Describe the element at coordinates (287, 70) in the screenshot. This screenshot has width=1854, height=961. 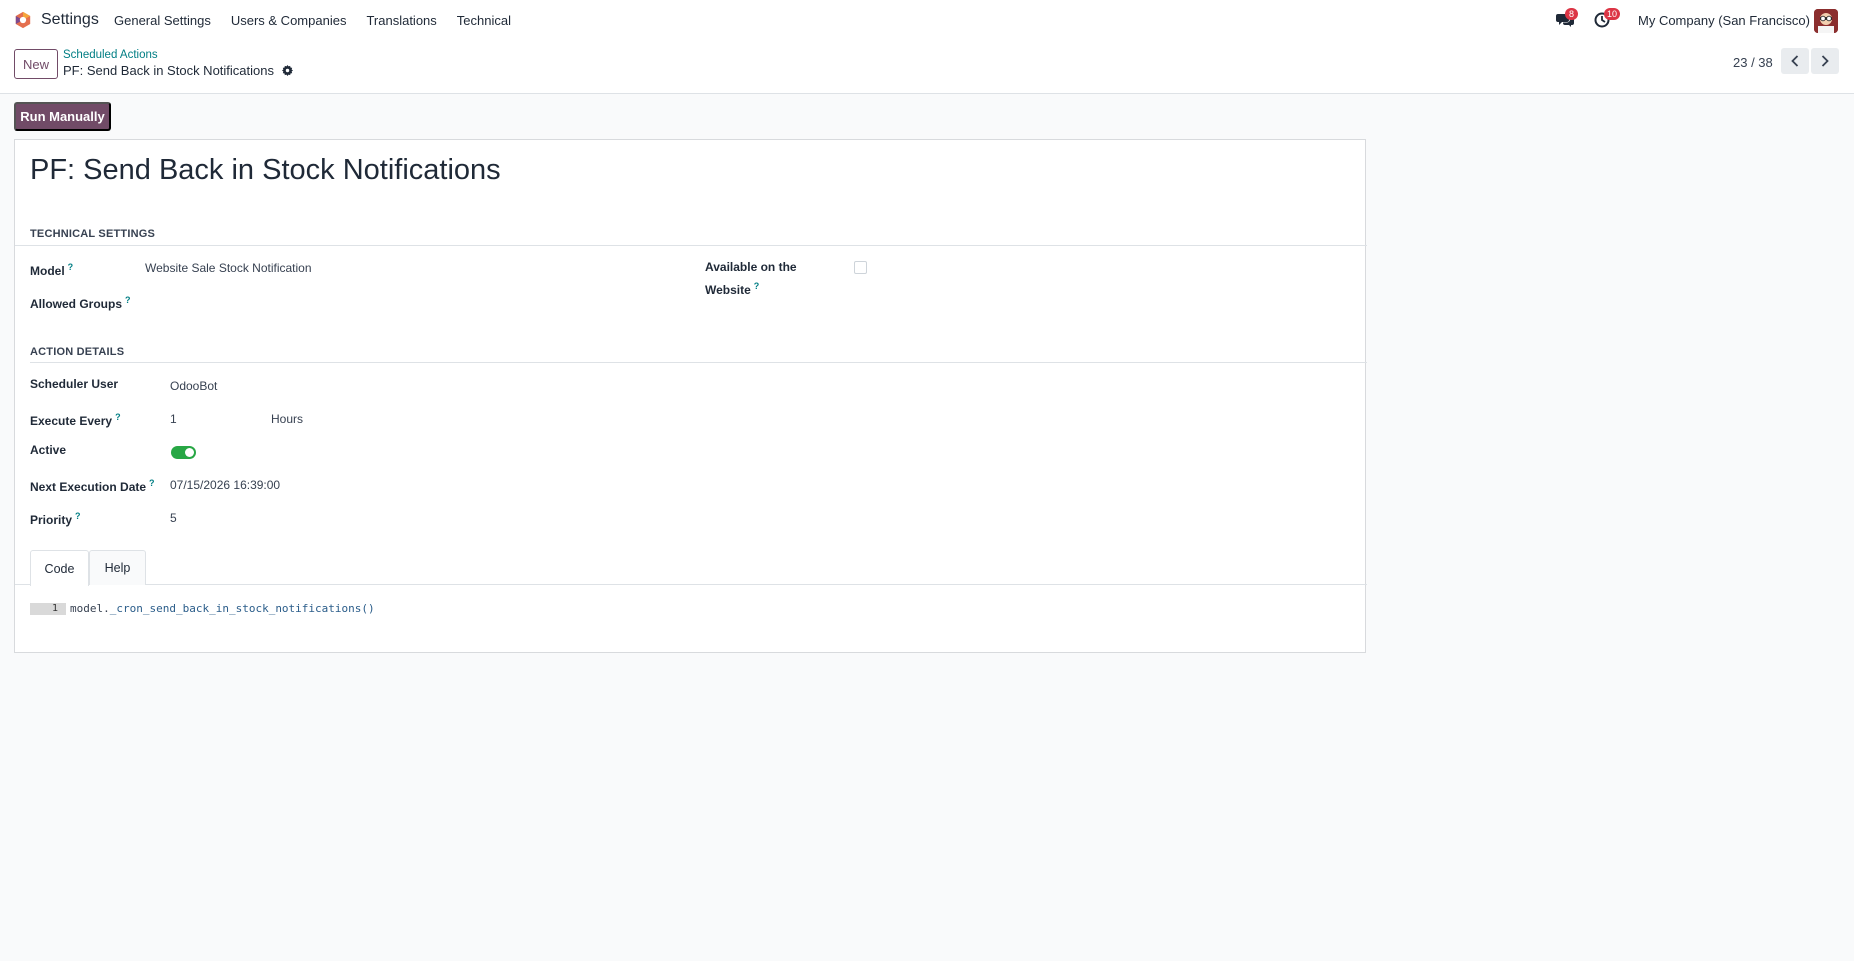
I see `gear-icon` at that location.